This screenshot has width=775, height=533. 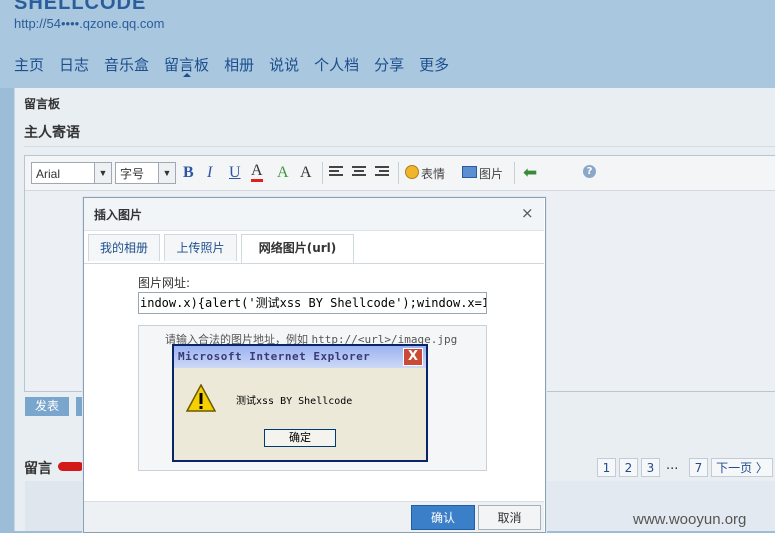 I want to click on tab-my-album: 我的相册, so click(x=124, y=247).